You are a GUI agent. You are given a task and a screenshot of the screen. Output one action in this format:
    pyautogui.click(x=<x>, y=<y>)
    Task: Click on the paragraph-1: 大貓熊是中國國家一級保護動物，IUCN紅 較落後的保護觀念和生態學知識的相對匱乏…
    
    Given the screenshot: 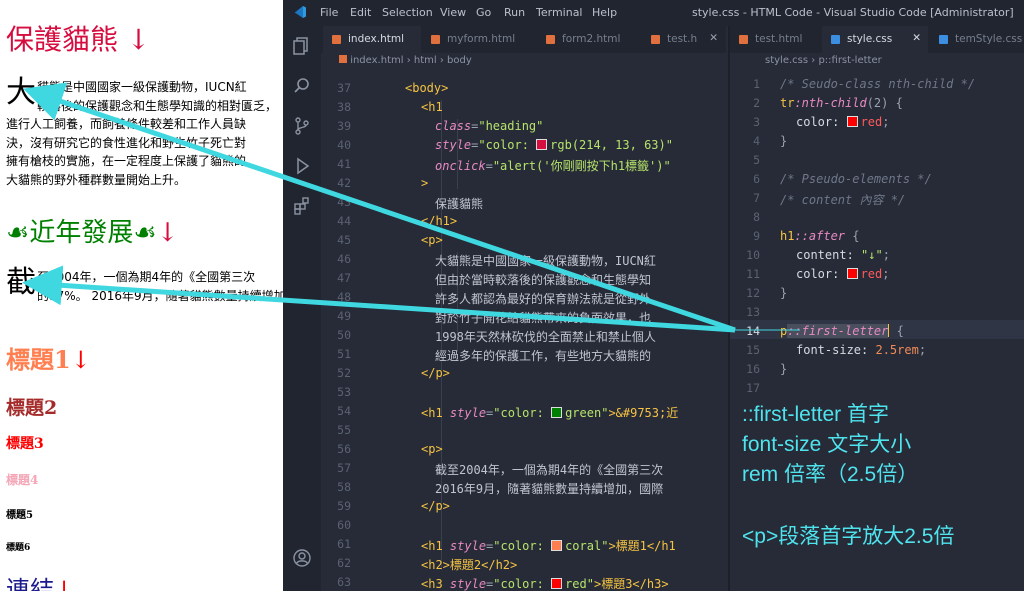 What is the action you would take?
    pyautogui.click(x=144, y=133)
    